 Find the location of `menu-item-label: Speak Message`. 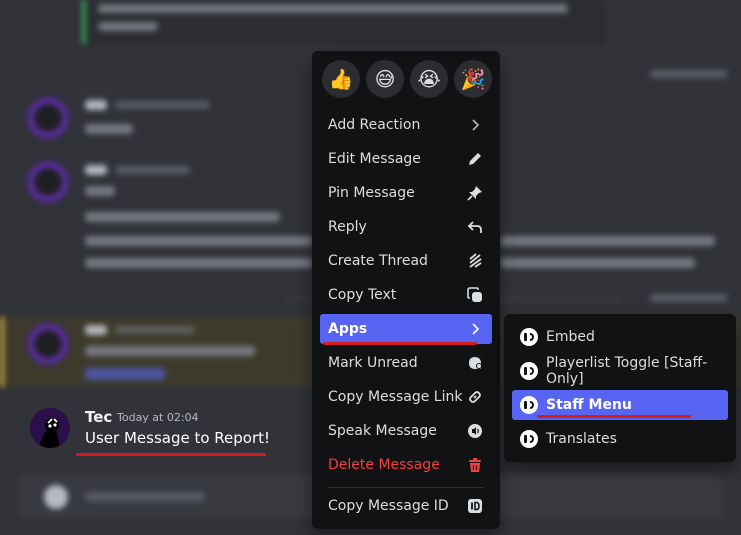

menu-item-label: Speak Message is located at coordinates (382, 431).